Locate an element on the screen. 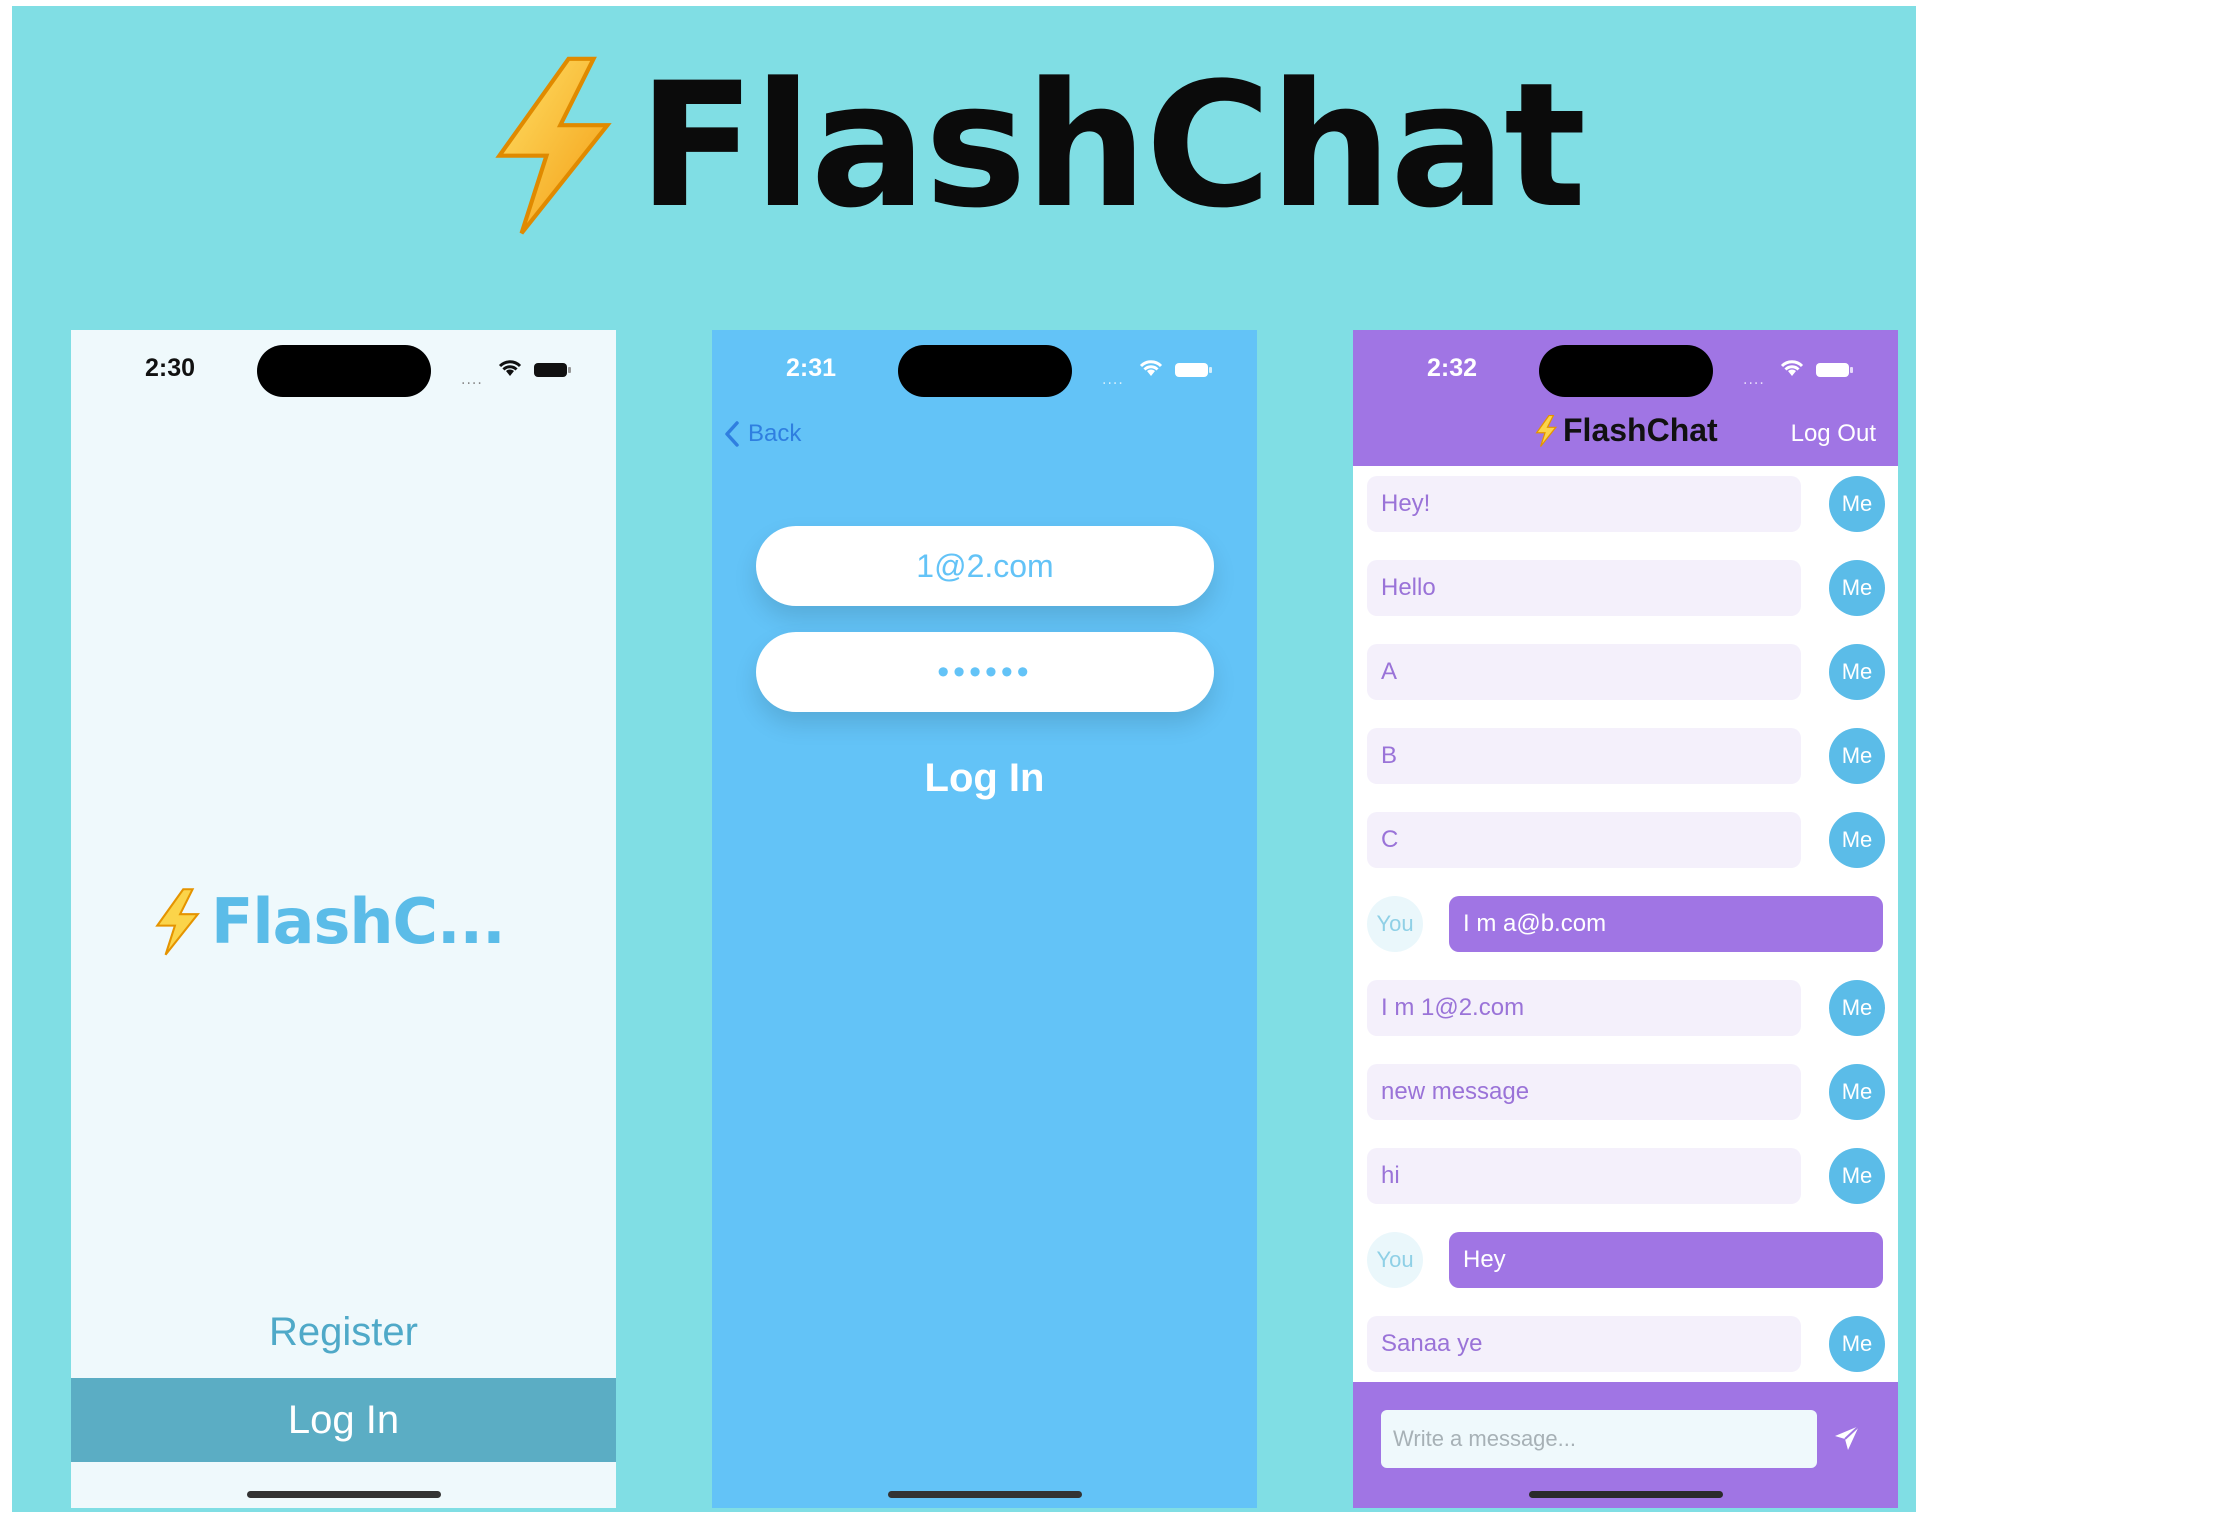 The height and width of the screenshot is (1518, 2238). banner-title: FlashChat is located at coordinates (1034, 145).